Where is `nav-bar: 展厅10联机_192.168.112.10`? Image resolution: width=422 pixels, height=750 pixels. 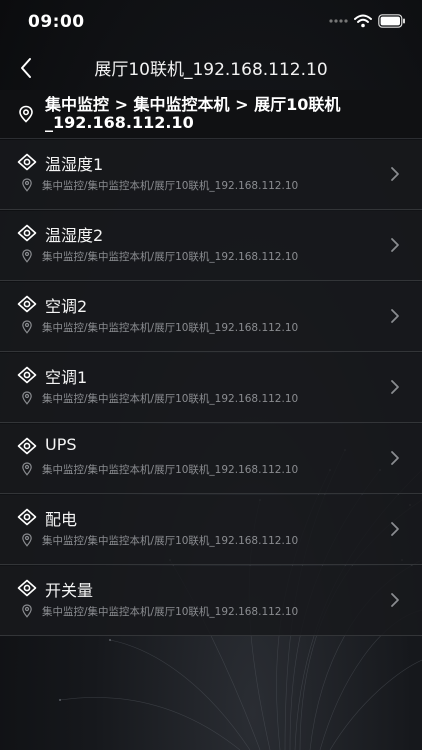
nav-bar: 展厅10联机_192.168.112.10 is located at coordinates (211, 68).